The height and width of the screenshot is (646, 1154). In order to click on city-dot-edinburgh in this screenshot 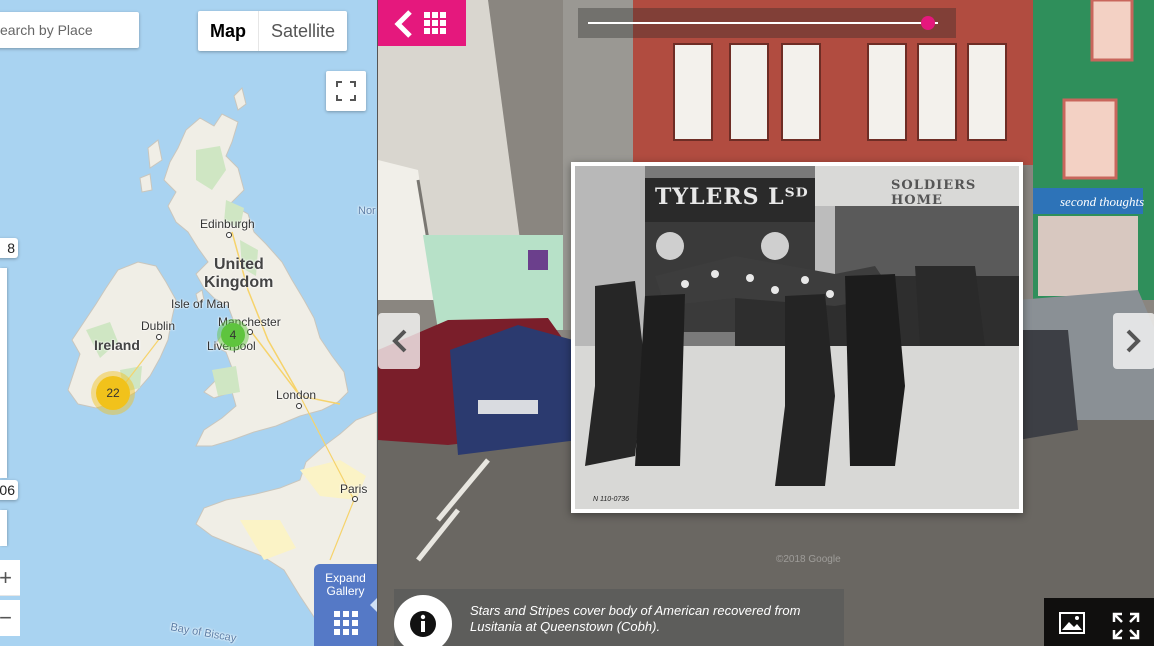, I will do `click(229, 235)`.